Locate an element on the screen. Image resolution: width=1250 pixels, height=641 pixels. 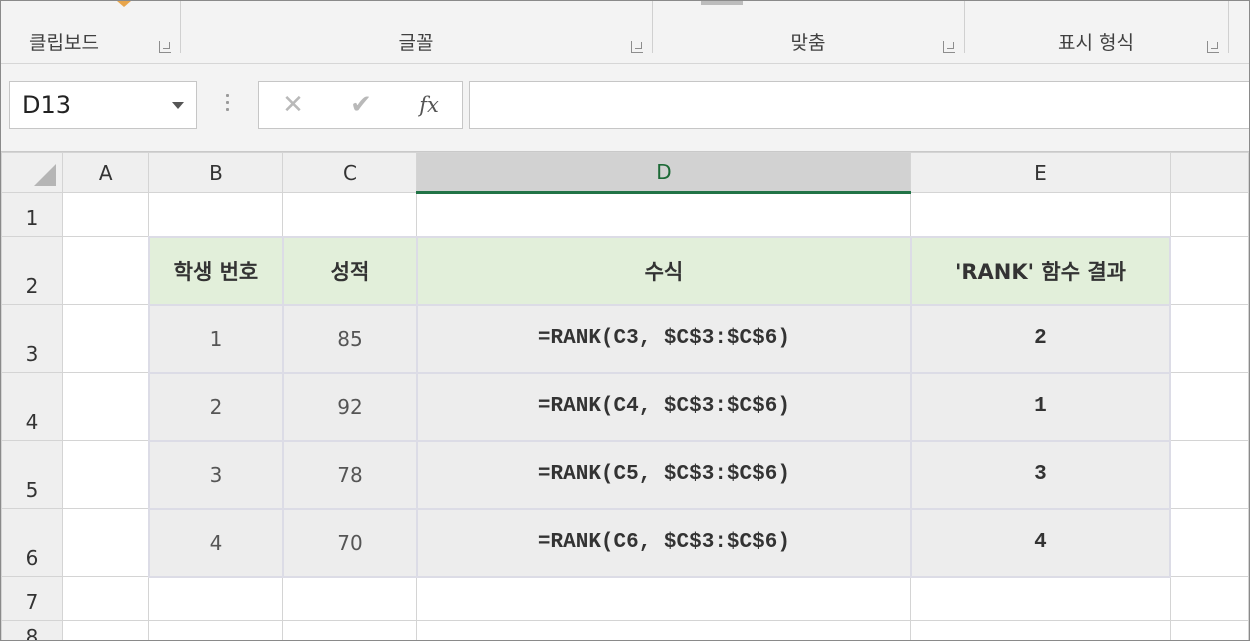
cell-a3 is located at coordinates (105, 338).